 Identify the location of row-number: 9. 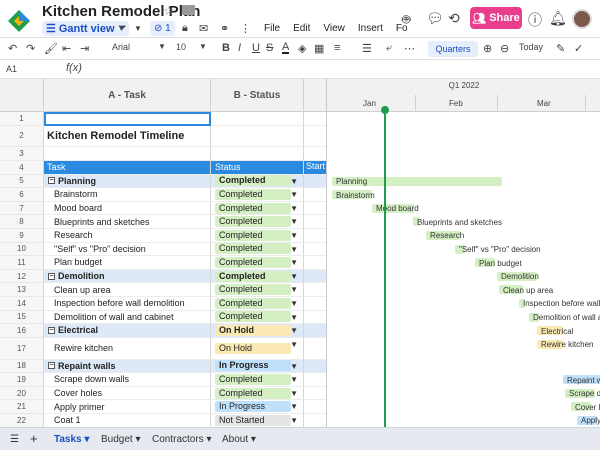
(22, 235).